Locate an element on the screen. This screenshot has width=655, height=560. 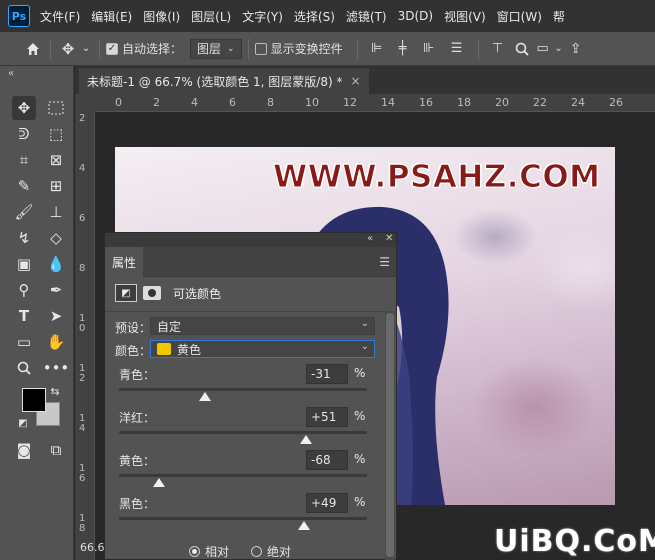
home-icon is located at coordinates (33, 49).